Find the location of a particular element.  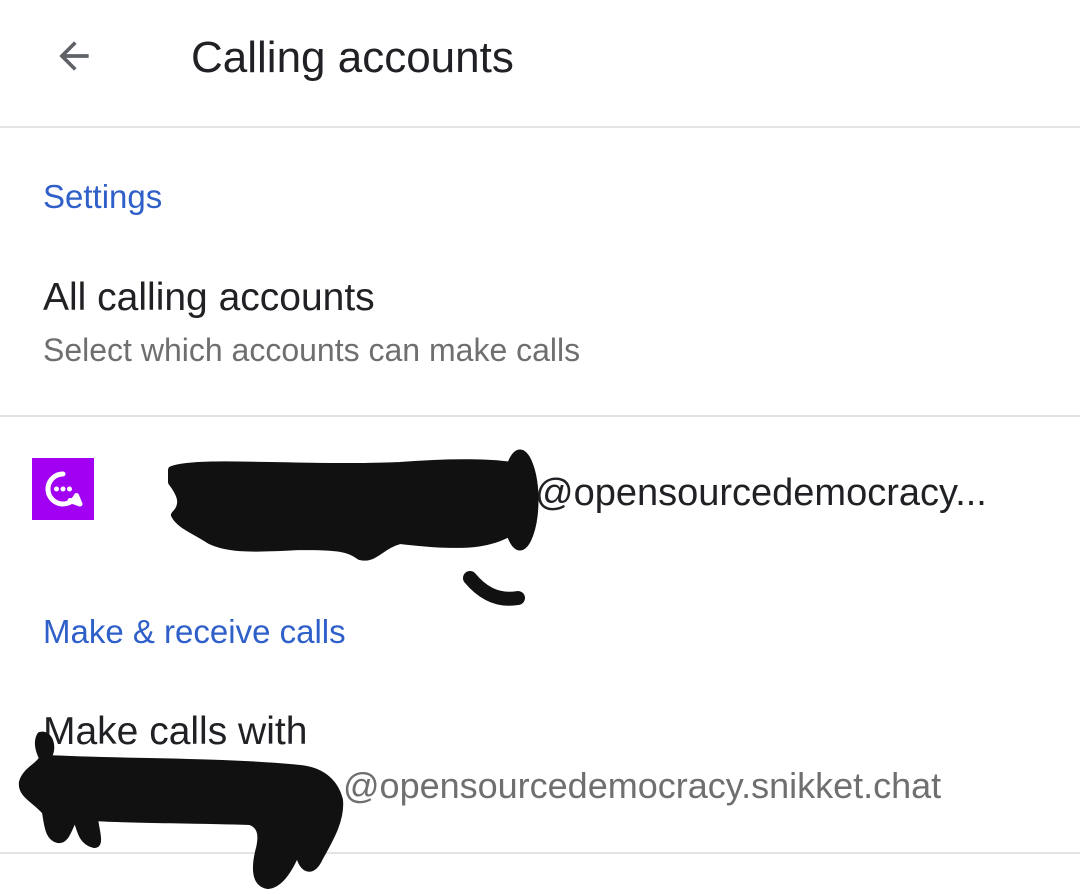

all-calling-accounts-title: All calling accounts is located at coordinates (209, 297).